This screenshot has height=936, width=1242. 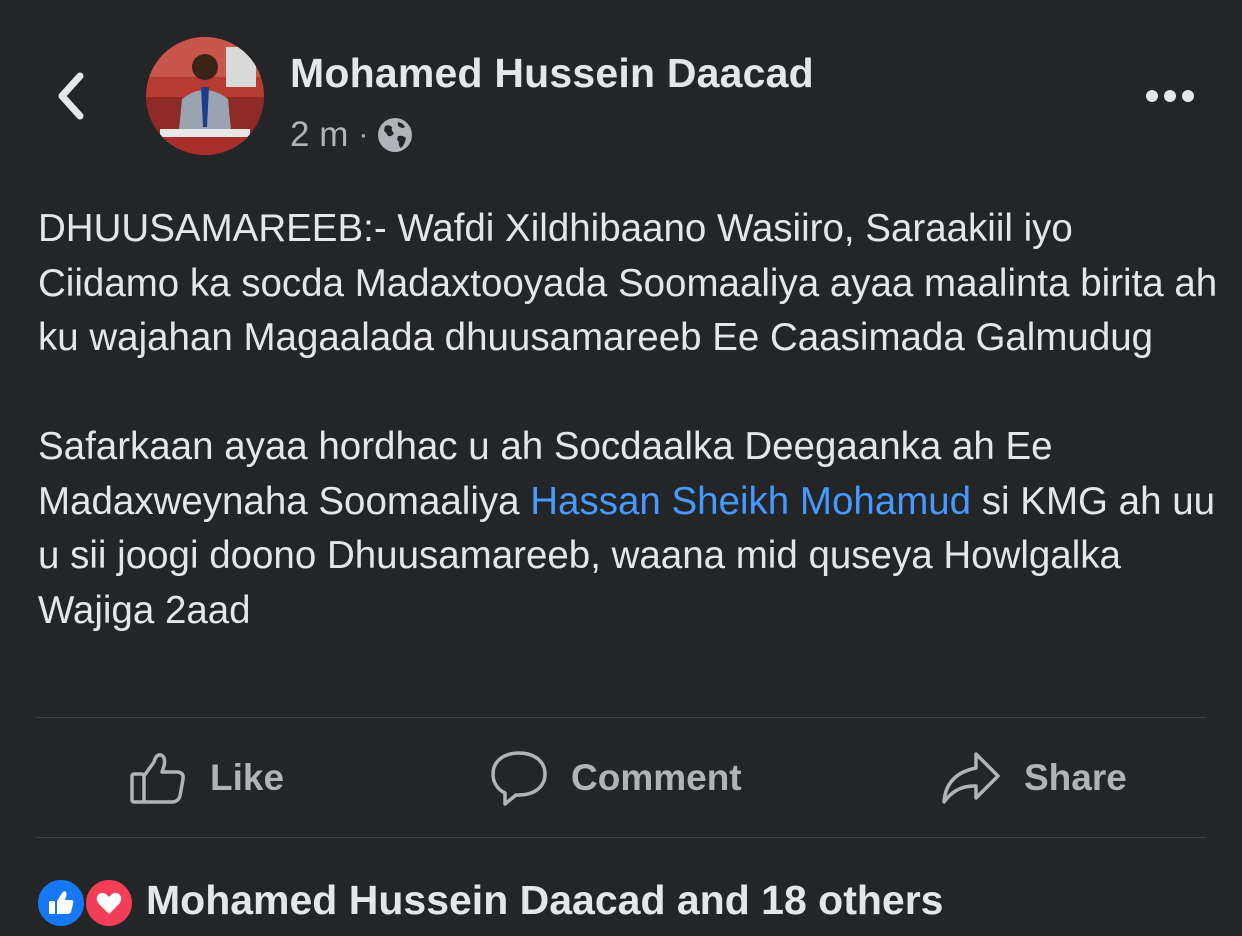 I want to click on mention-link: Hassan Sheikh Mohamud, so click(x=750, y=501).